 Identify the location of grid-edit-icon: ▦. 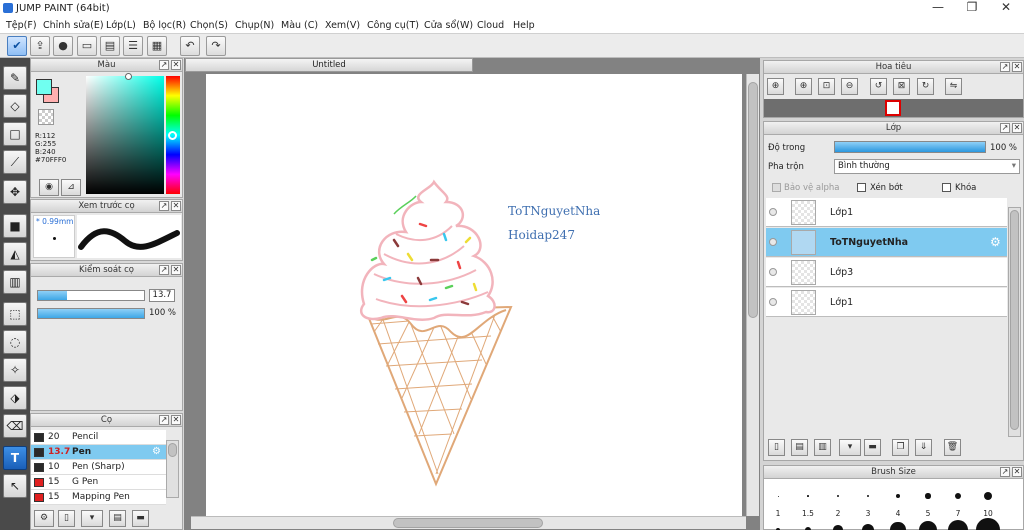
(157, 46).